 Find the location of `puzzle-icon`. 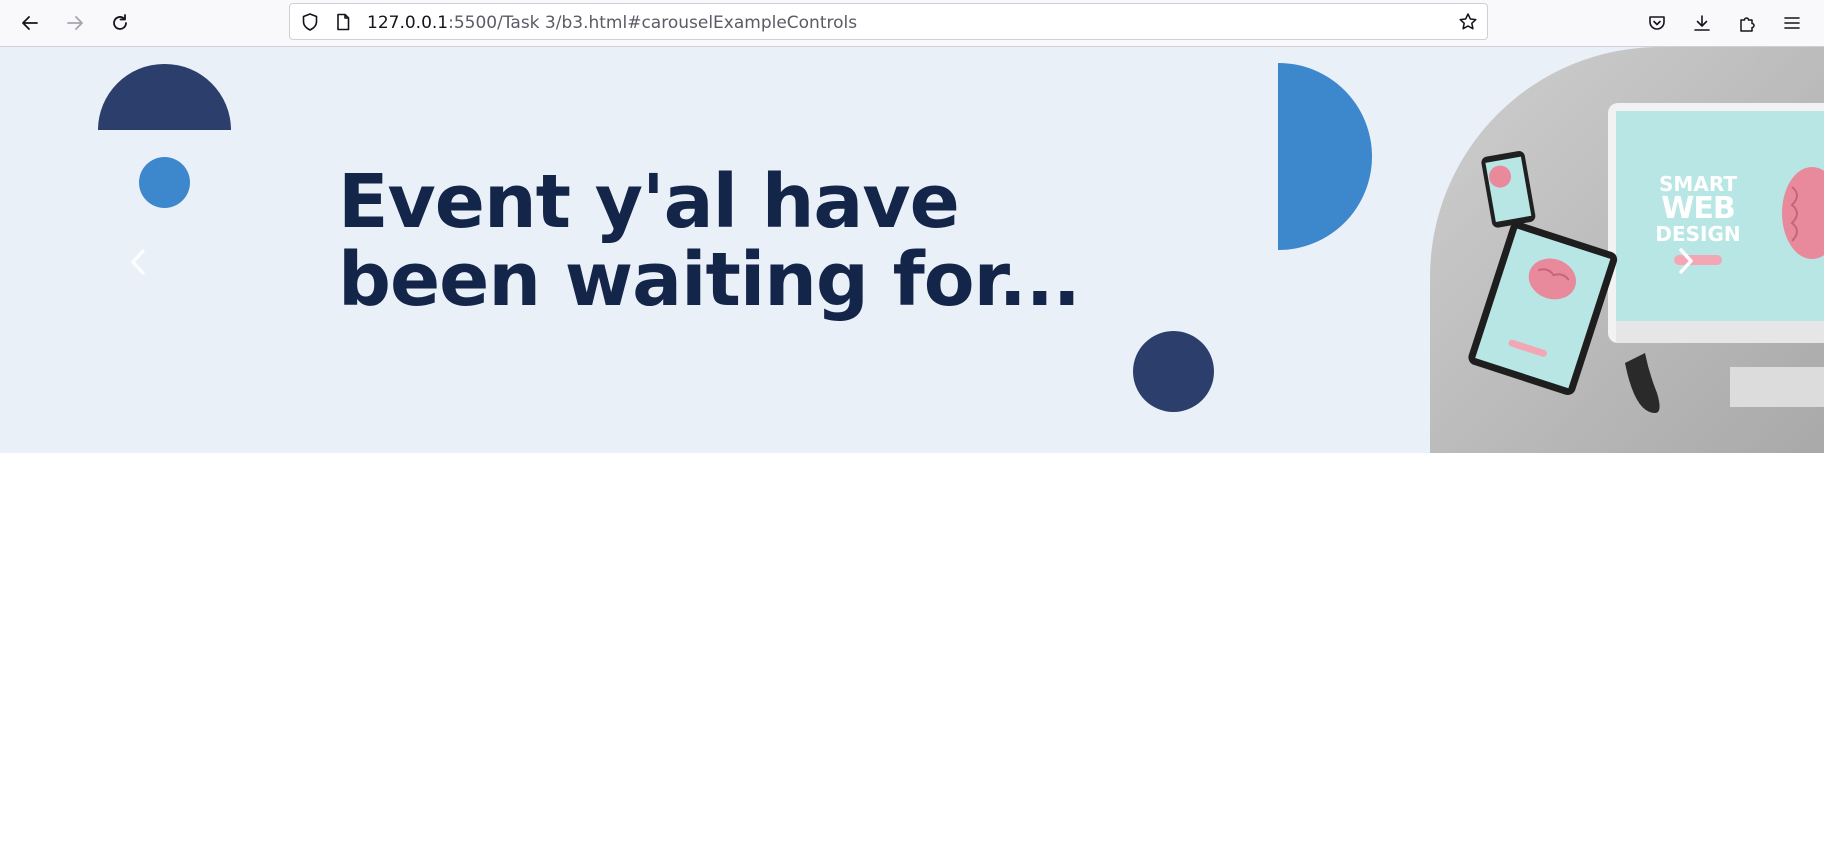

puzzle-icon is located at coordinates (1747, 24).